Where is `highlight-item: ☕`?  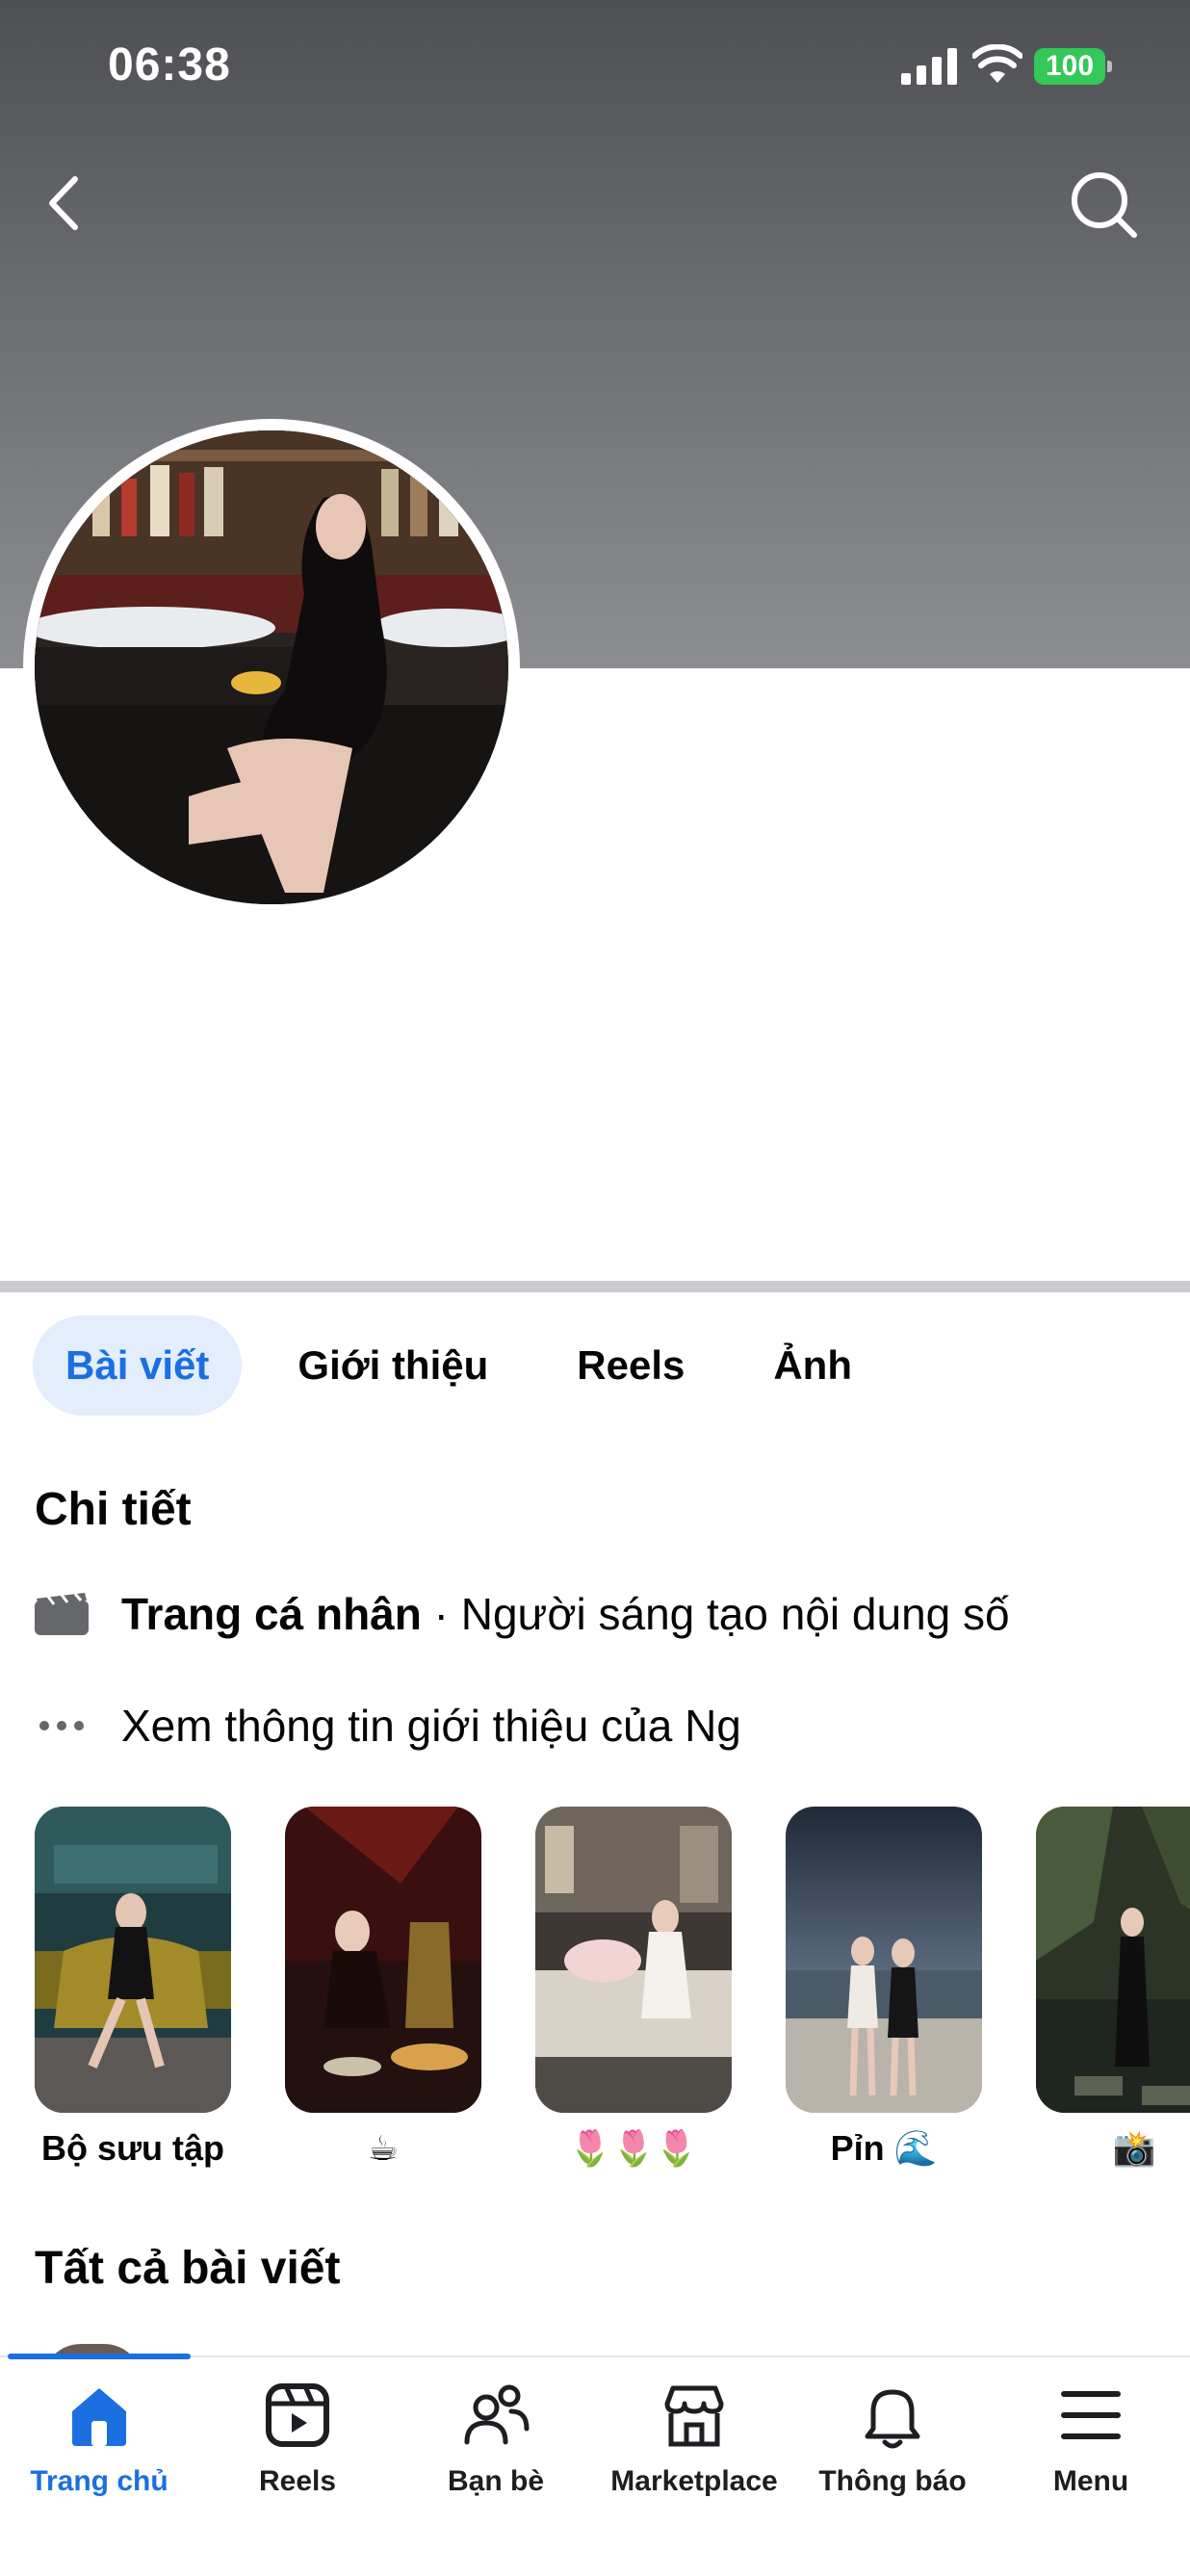
highlight-item: ☕ is located at coordinates (383, 1988).